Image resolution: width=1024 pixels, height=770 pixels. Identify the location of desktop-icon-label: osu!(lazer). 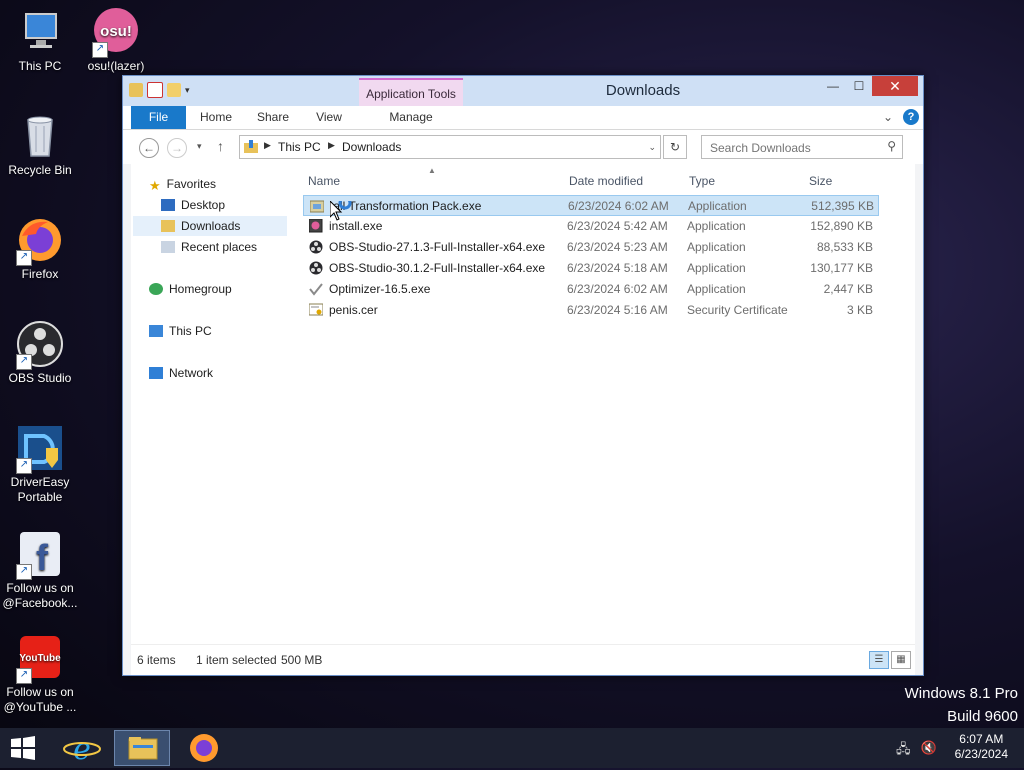
(116, 66).